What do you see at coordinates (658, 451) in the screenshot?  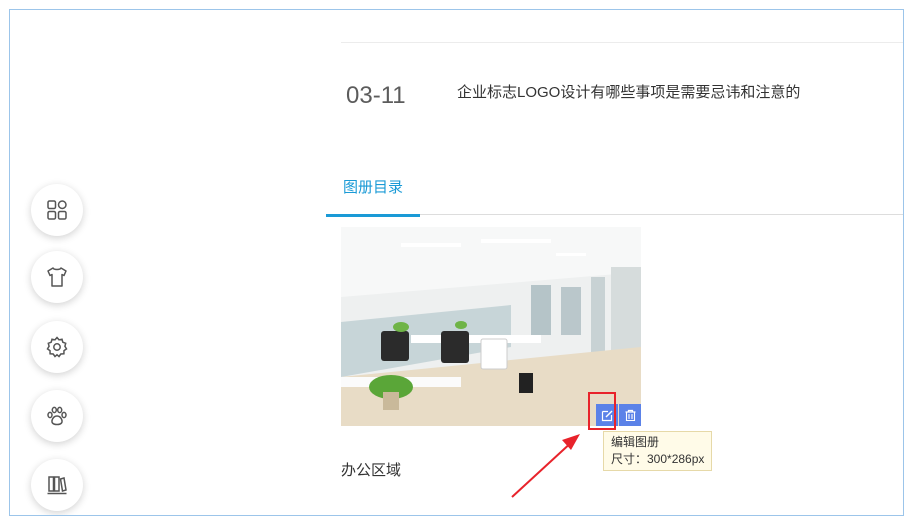 I see `edit-tooltip: 编辑图册 尺寸：300*286px` at bounding box center [658, 451].